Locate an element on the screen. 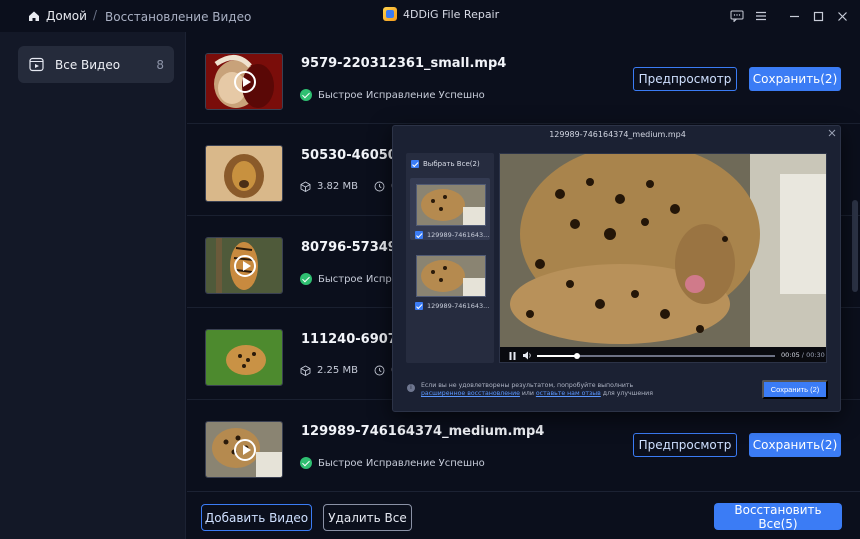  maximize-icon is located at coordinates (818, 16).